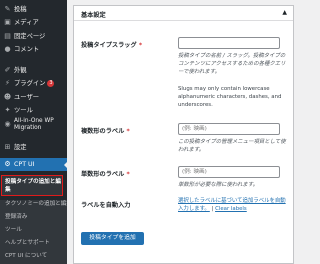 The image size is (320, 264). Describe the element at coordinates (33, 49) in the screenshot. I see `sidebar-item-comments: ● コメント` at that location.